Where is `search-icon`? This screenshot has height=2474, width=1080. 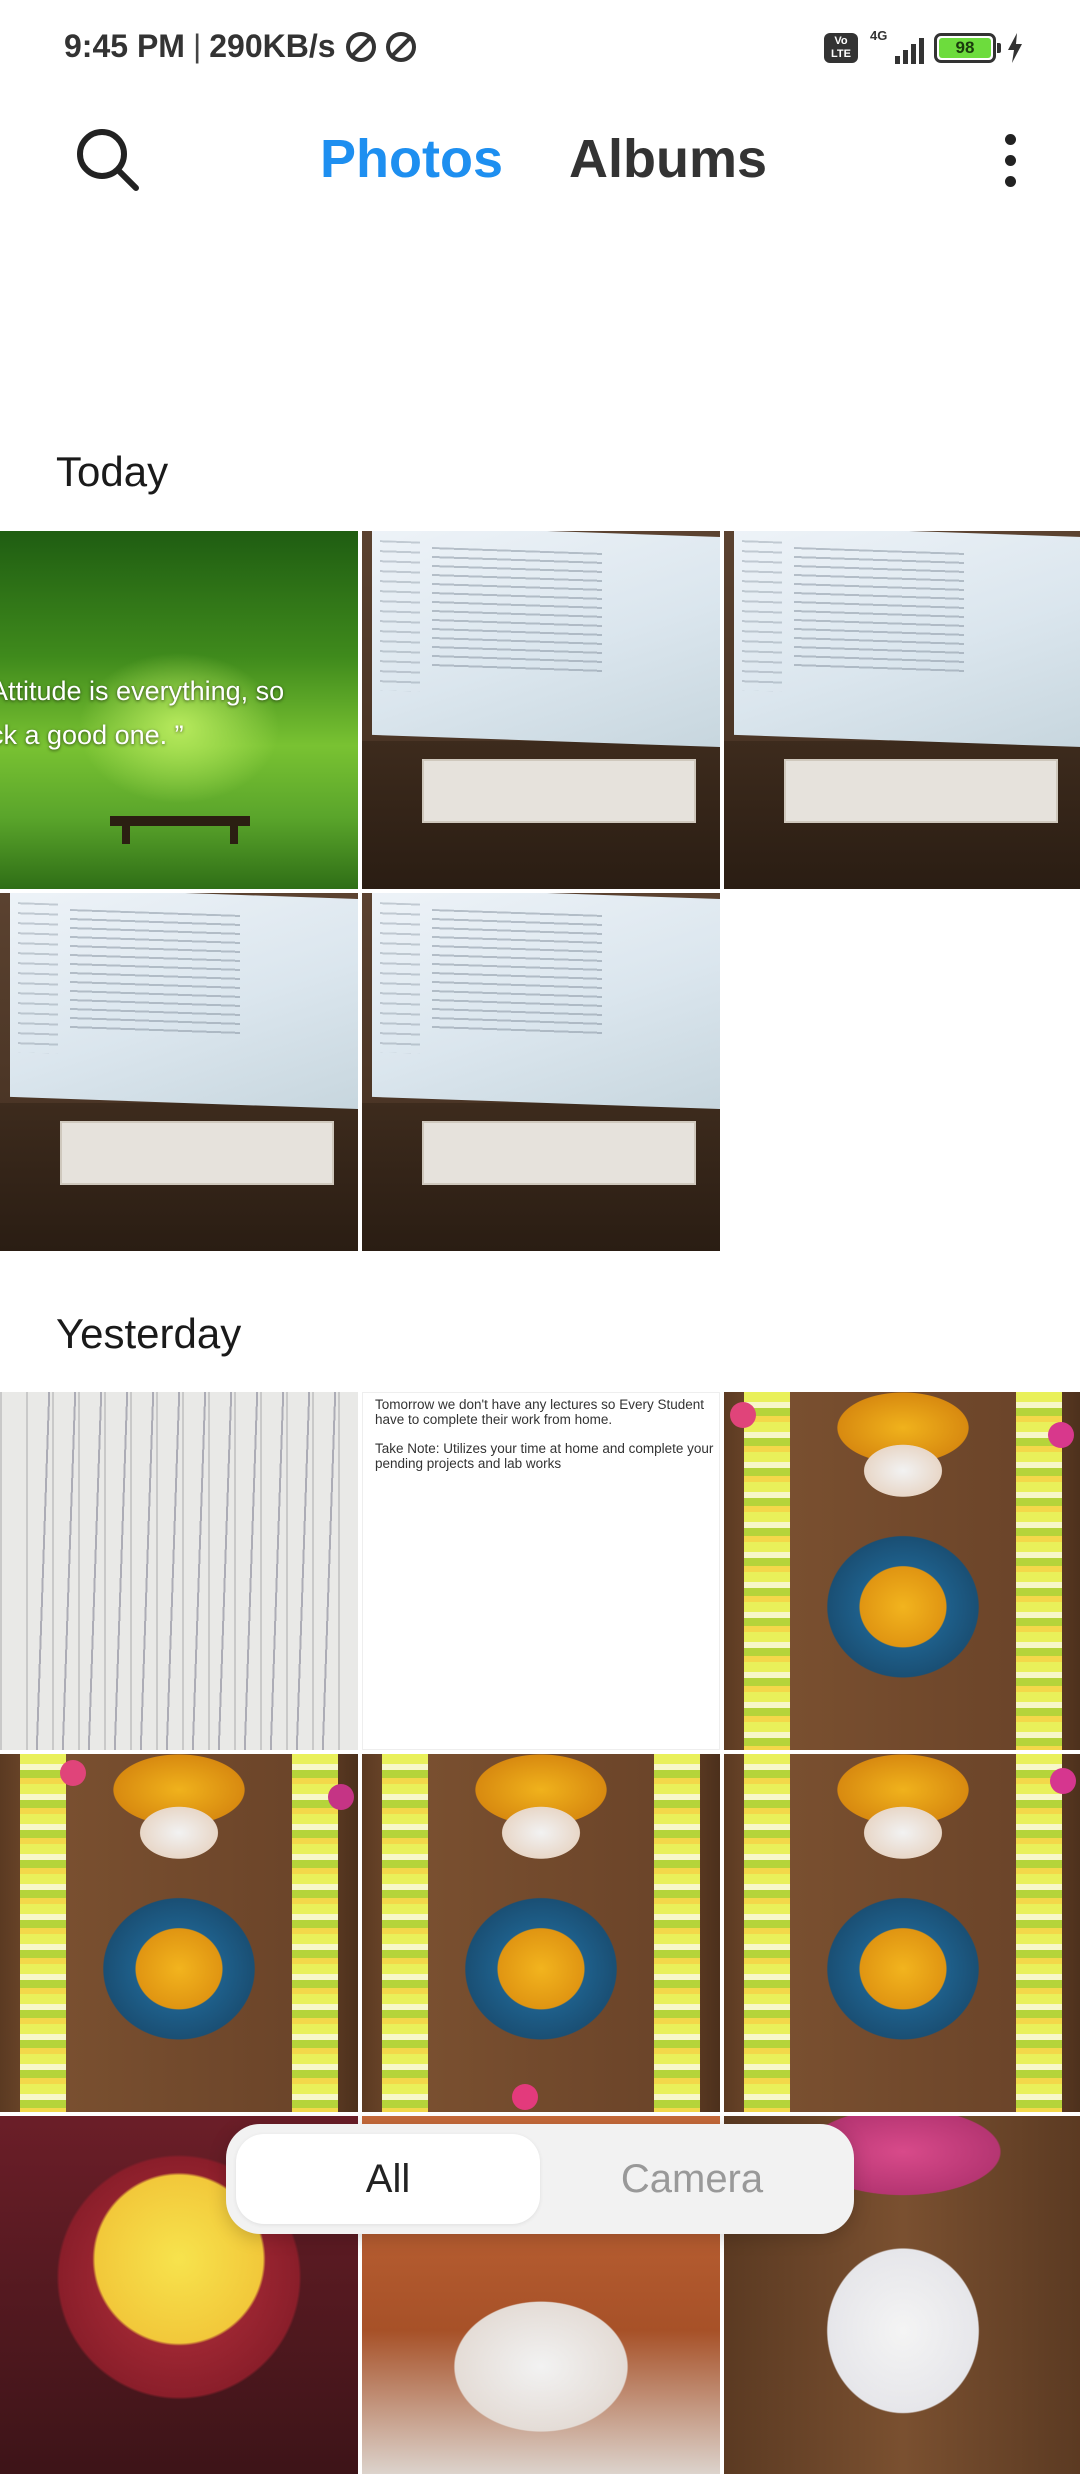
search-icon is located at coordinates (108, 160).